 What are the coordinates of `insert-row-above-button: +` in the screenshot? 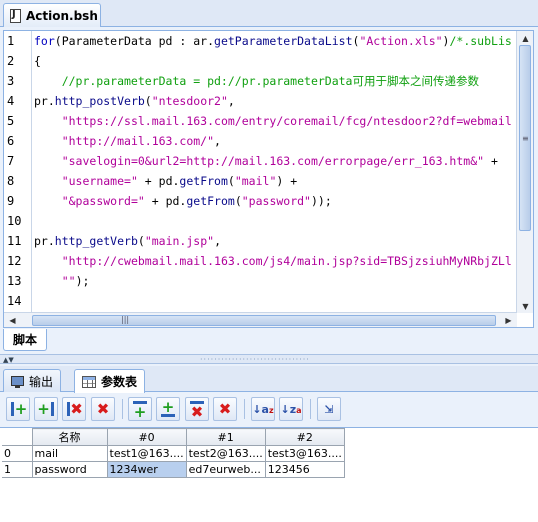 It's located at (140, 409).